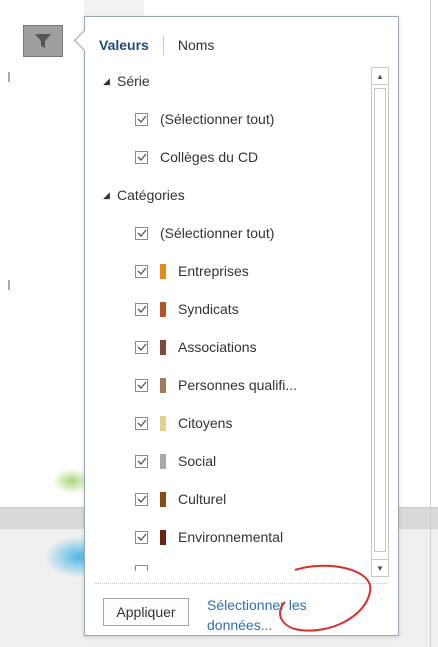 The image size is (438, 647). I want to click on list-item-partial, so click(147, 566).